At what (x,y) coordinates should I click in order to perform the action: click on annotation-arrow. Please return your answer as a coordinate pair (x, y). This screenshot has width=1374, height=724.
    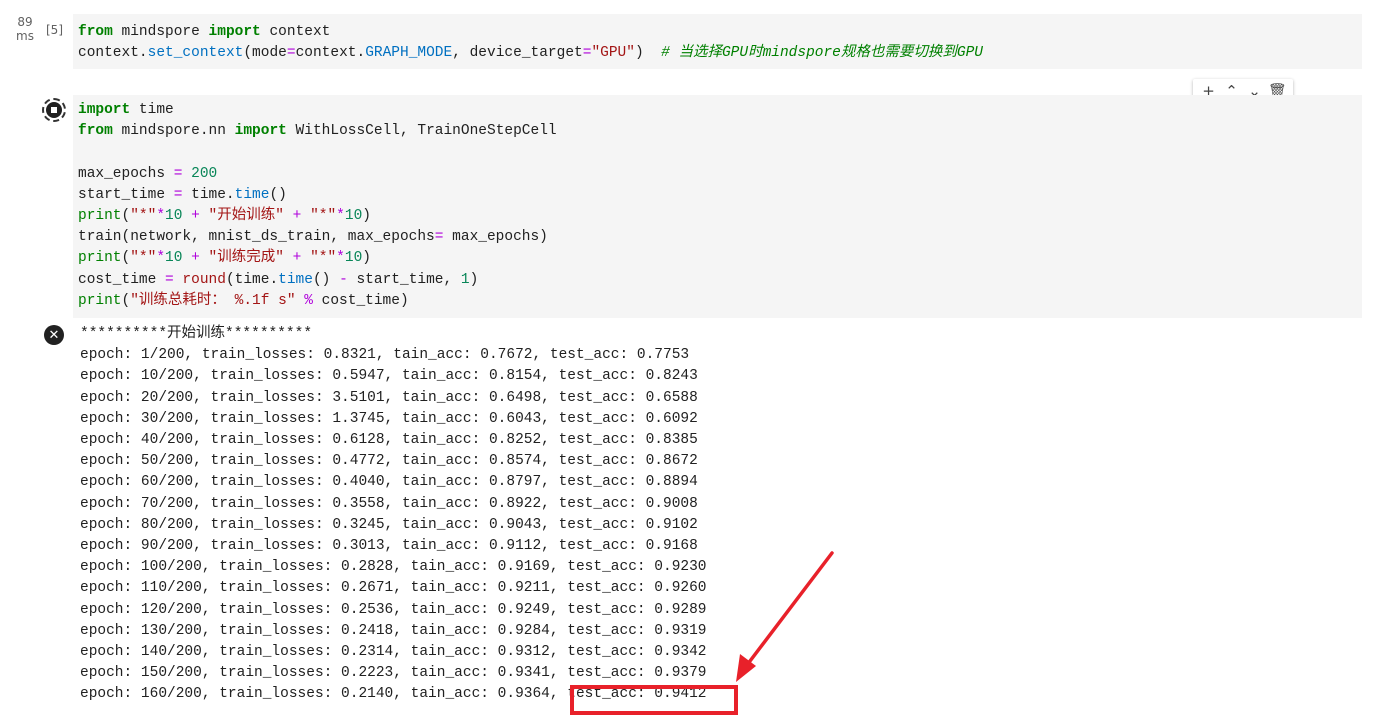
    Looking at the image, I should click on (785, 616).